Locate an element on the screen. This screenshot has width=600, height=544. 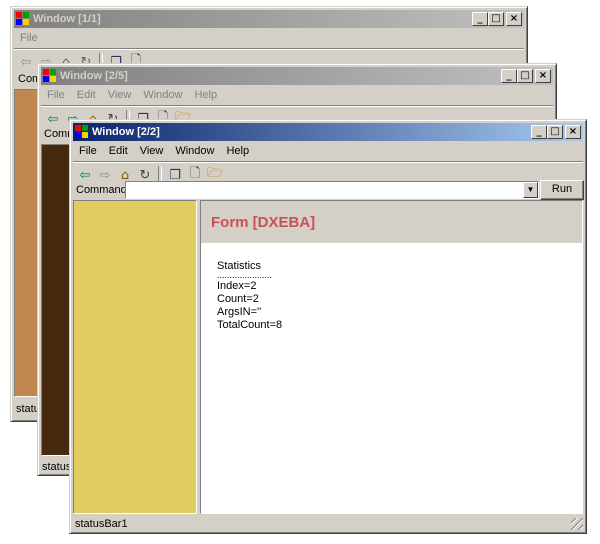
command-label: Command is located at coordinates (101, 190).